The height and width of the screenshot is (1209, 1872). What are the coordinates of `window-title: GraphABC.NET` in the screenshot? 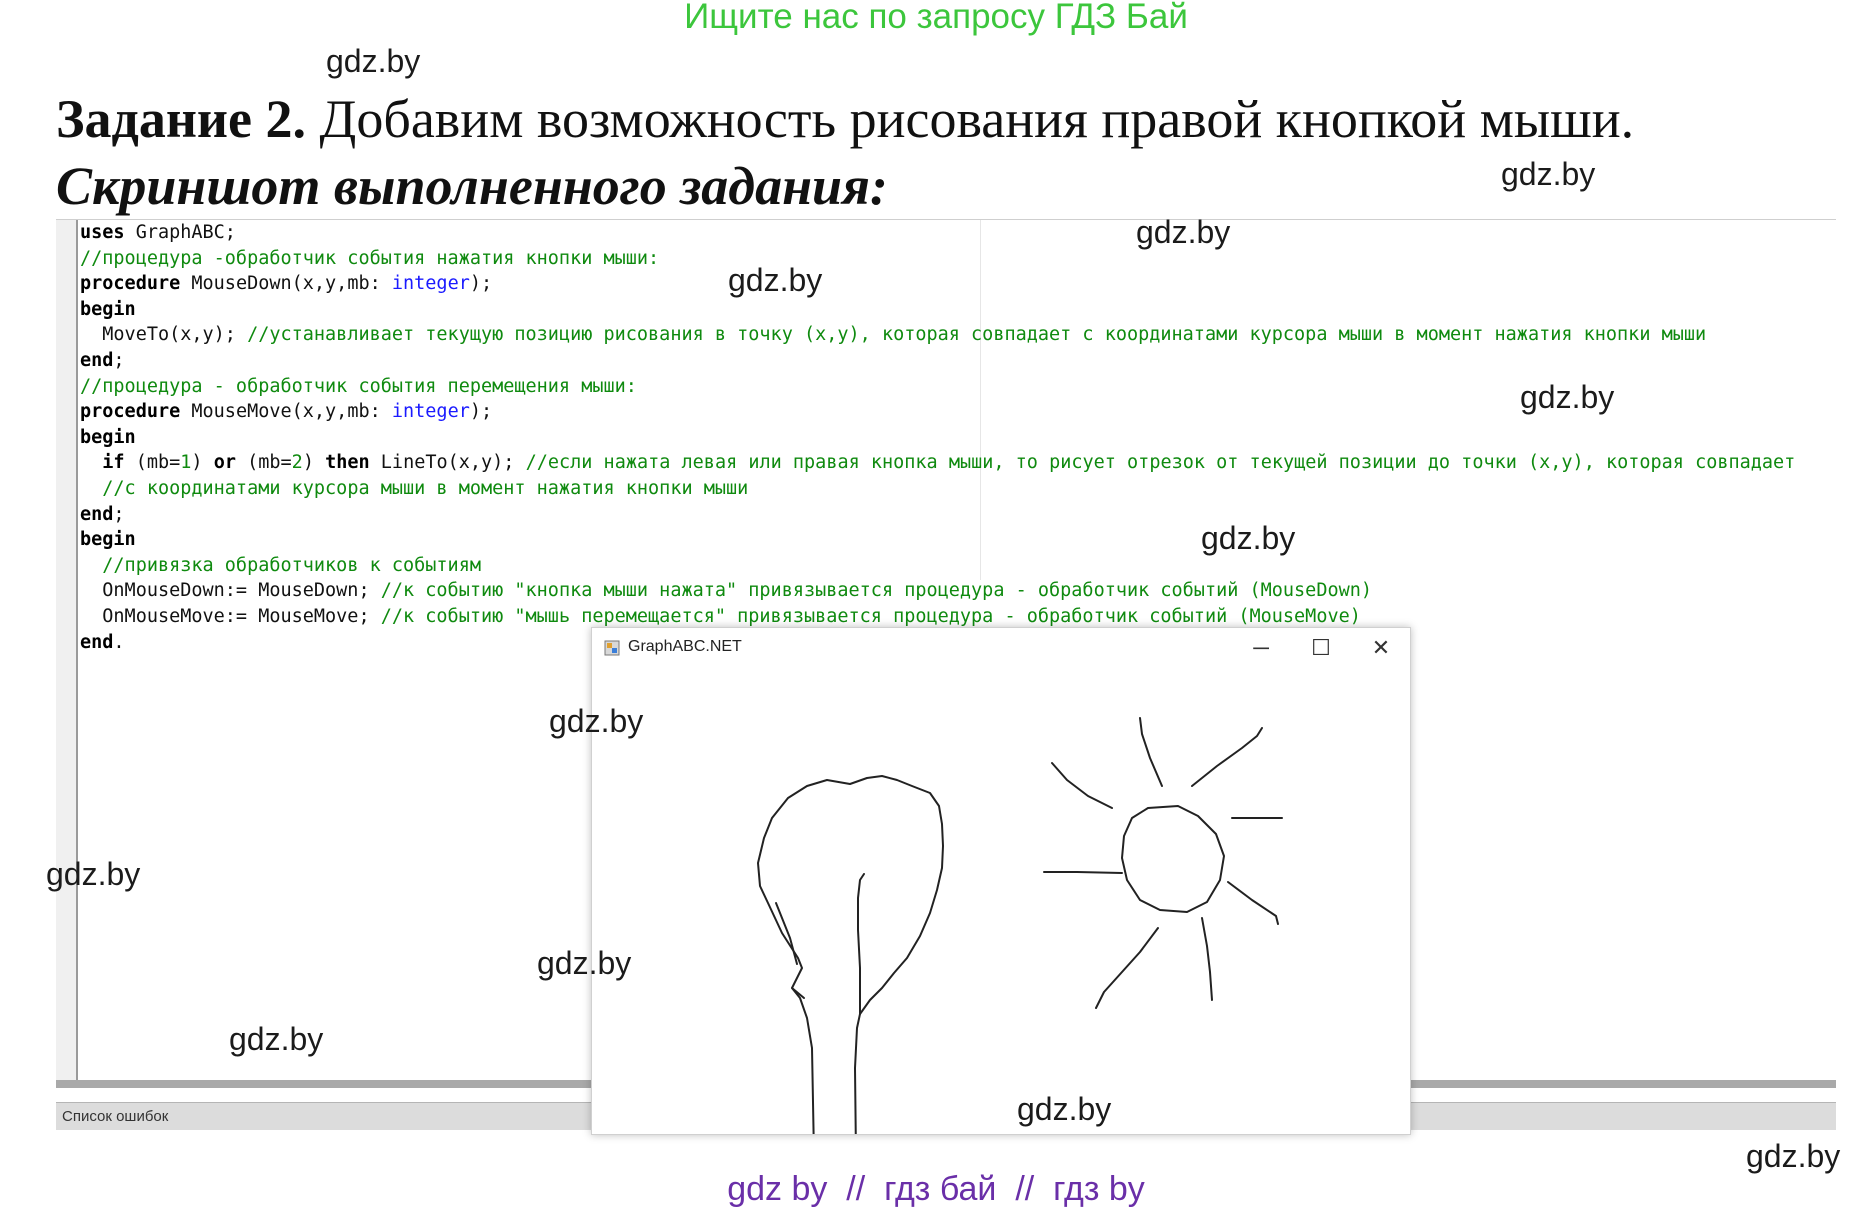 It's located at (685, 646).